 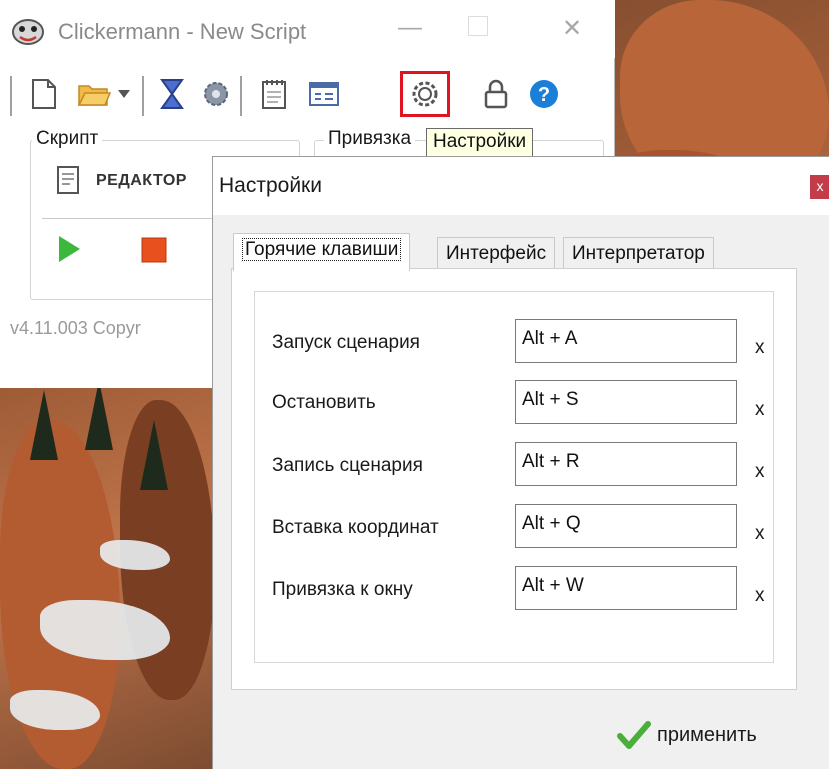 I want to click on hotkey-label-start: Запуск сценария, so click(x=346, y=342).